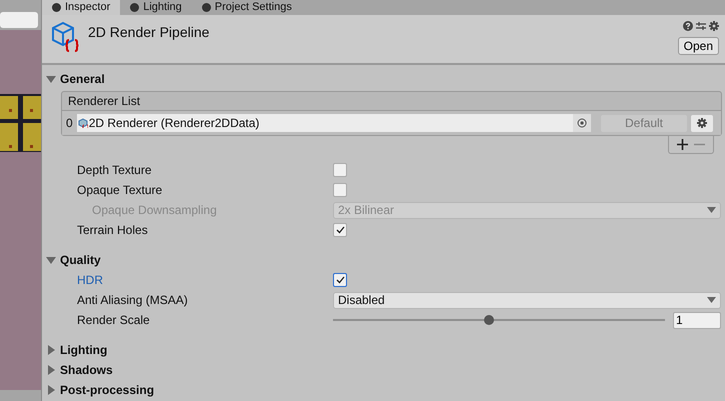  What do you see at coordinates (82, 79) in the screenshot?
I see `section-header: General` at bounding box center [82, 79].